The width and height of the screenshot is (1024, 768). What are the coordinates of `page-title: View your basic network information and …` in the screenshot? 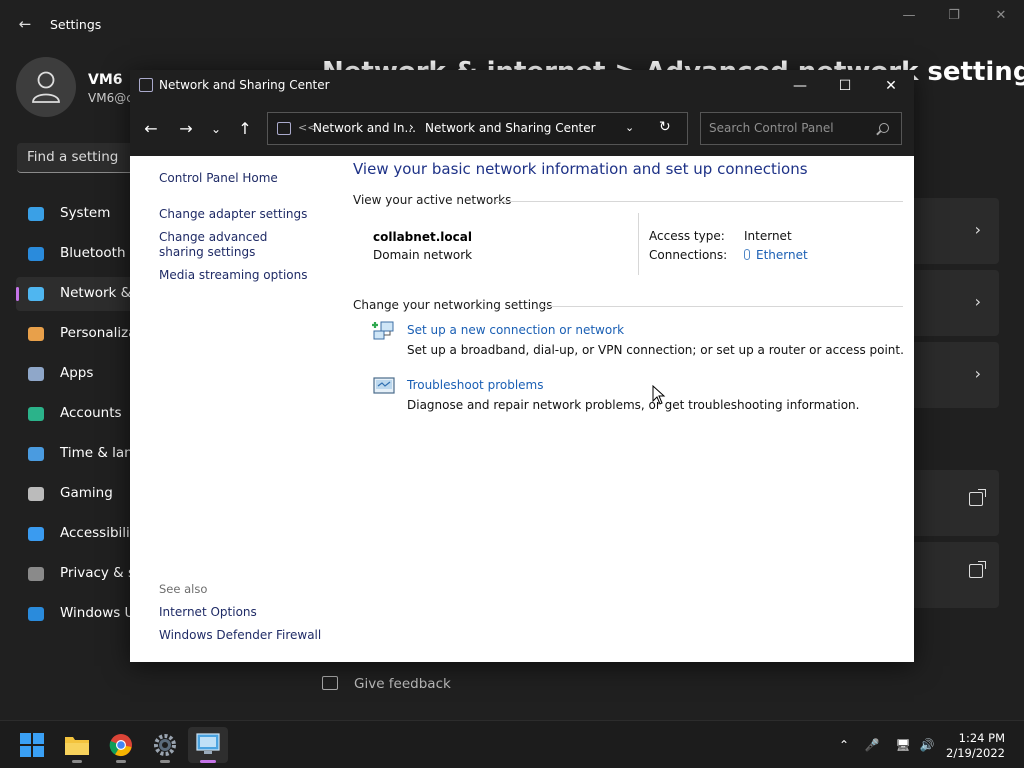 It's located at (580, 169).